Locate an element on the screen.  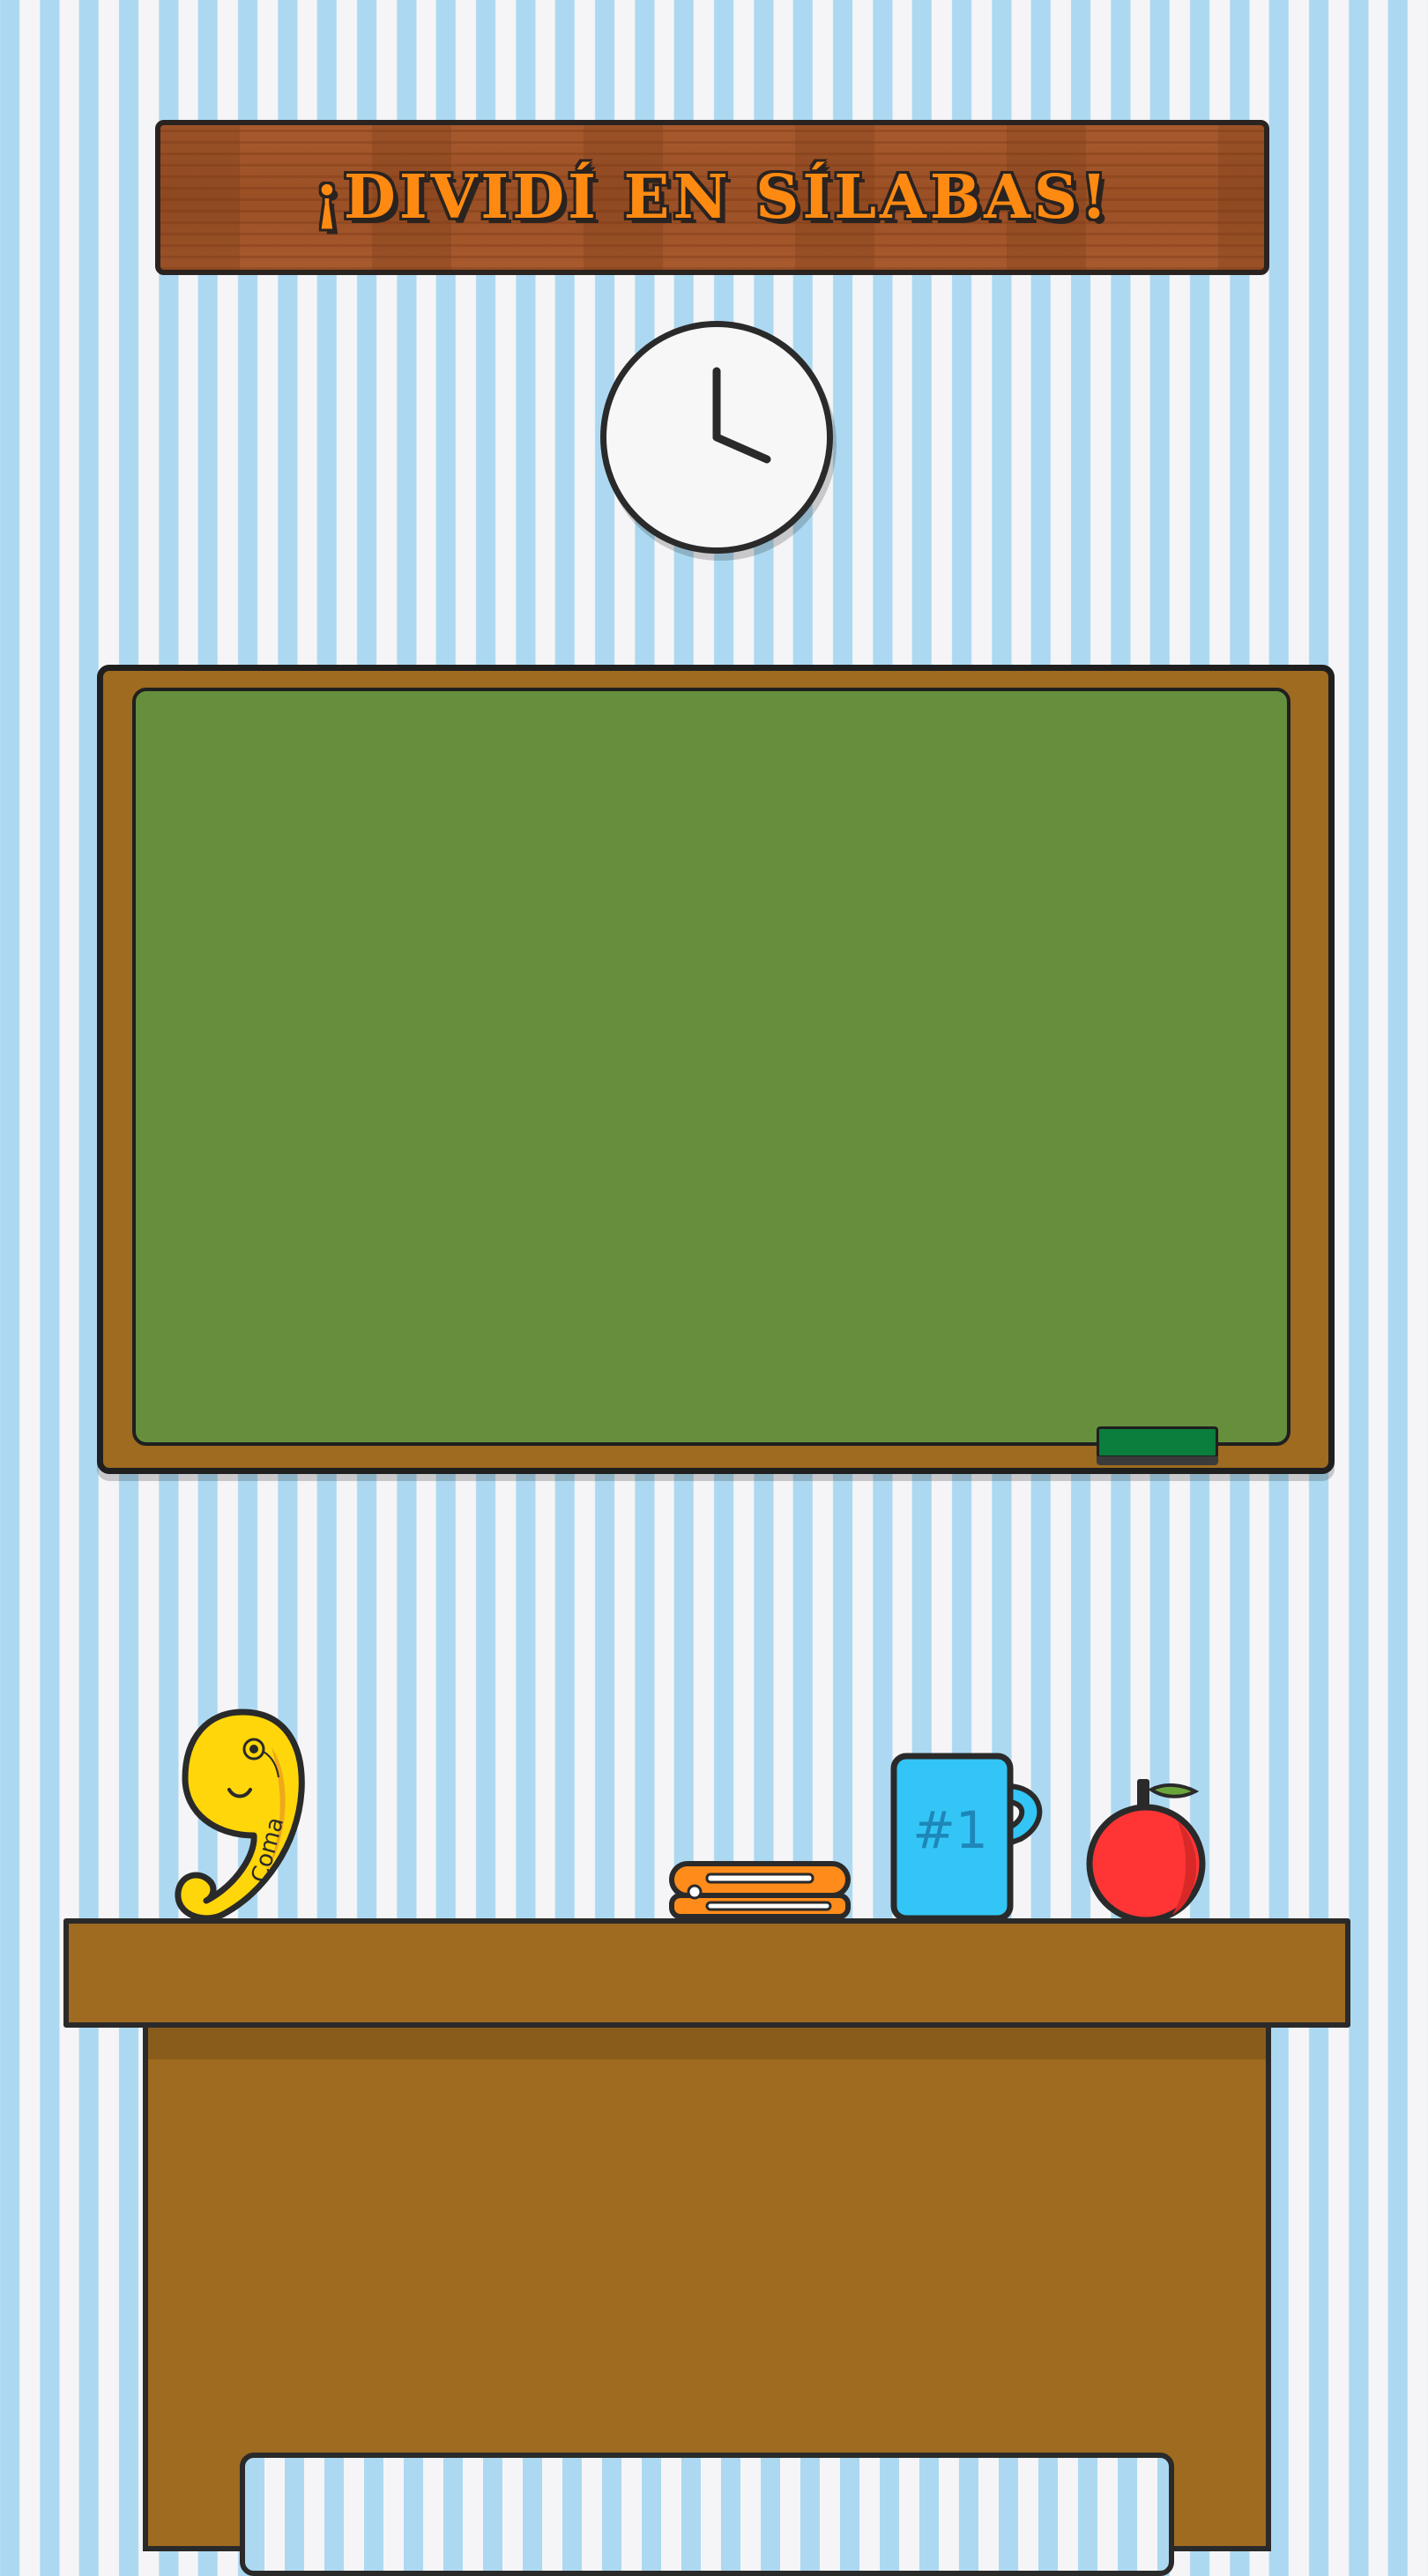
clock-hour-hand is located at coordinates (741, 448).